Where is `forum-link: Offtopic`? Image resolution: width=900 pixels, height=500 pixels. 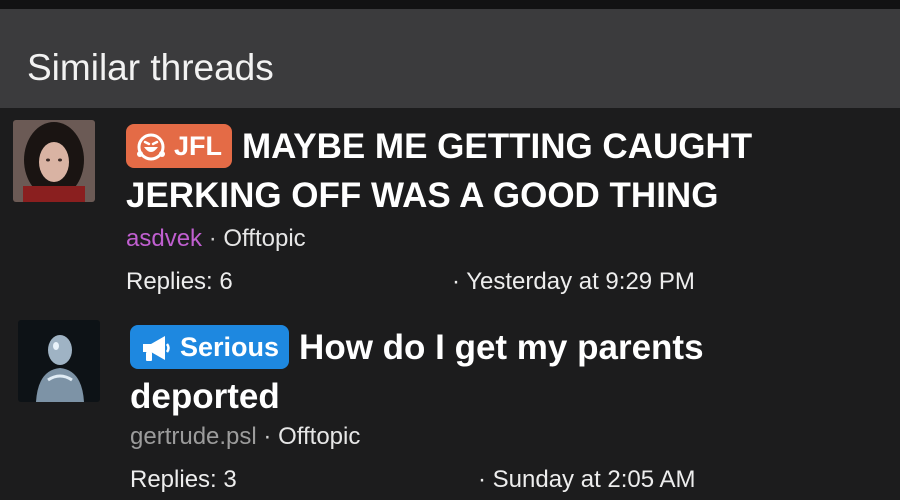
forum-link: Offtopic is located at coordinates (319, 436).